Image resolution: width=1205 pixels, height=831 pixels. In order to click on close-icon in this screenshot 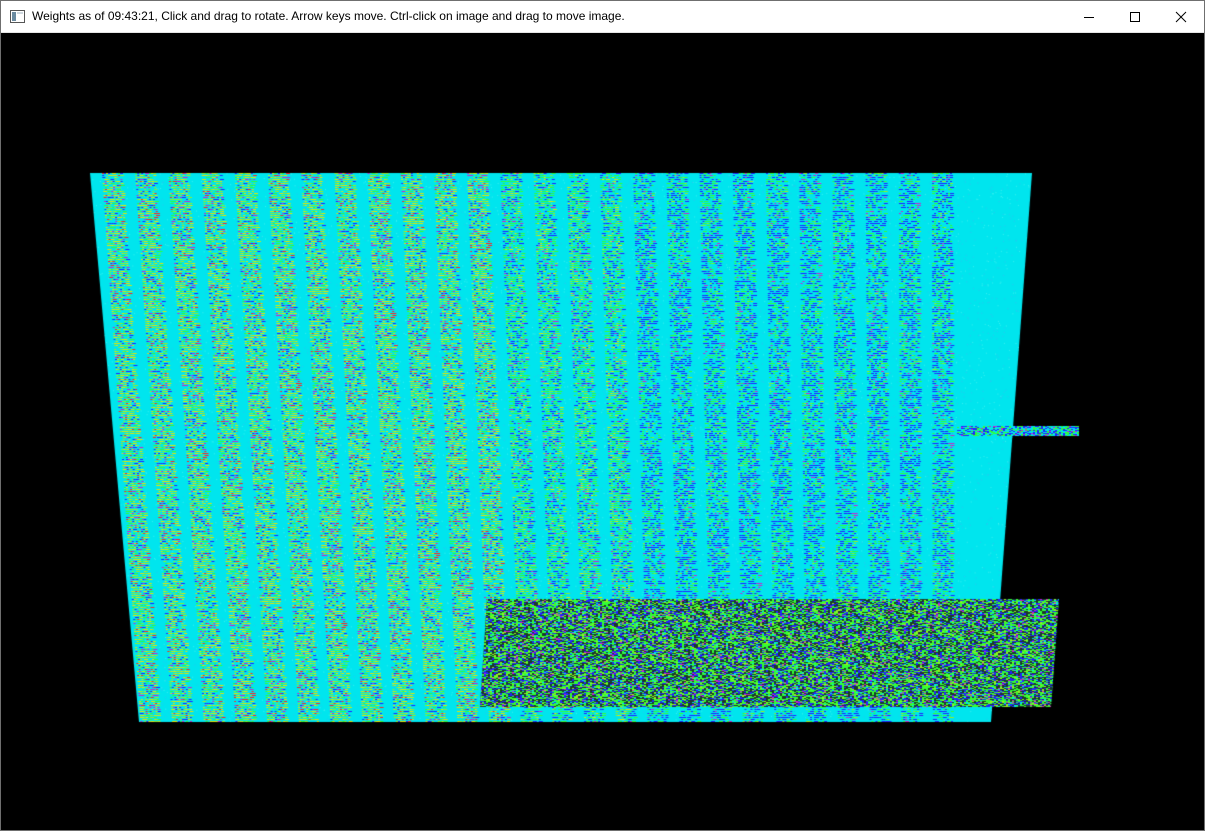, I will do `click(1181, 16)`.